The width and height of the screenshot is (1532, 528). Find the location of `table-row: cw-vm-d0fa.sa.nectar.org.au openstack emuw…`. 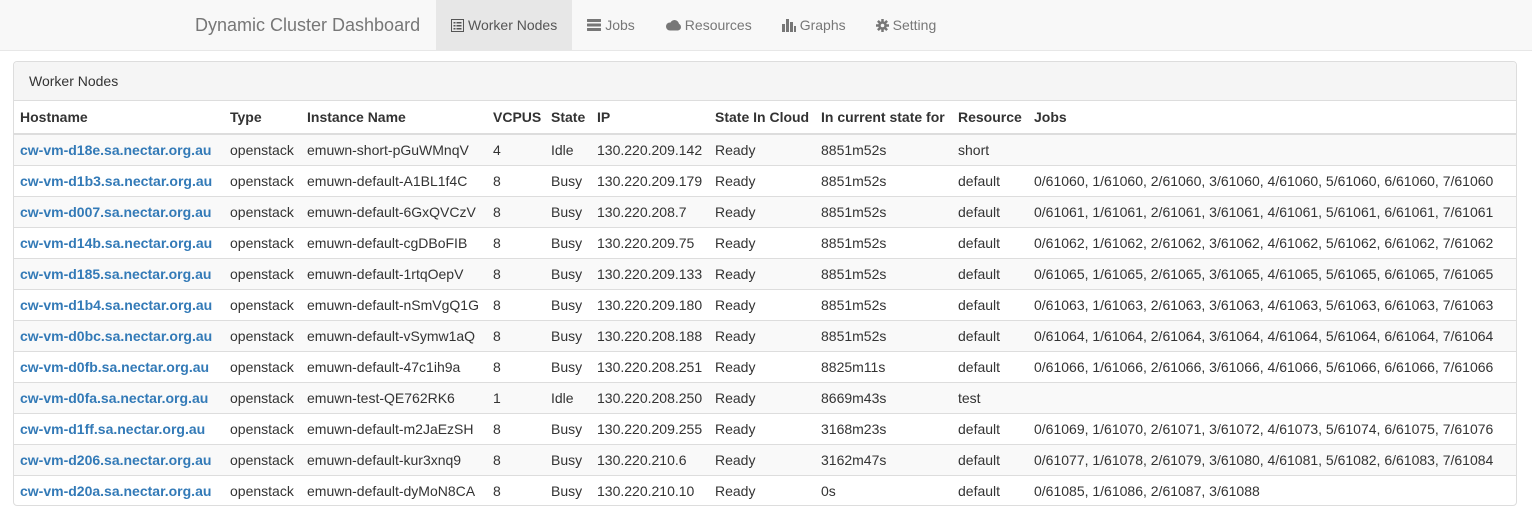

table-row: cw-vm-d0fa.sa.nectar.org.au openstack emuw… is located at coordinates (765, 398).